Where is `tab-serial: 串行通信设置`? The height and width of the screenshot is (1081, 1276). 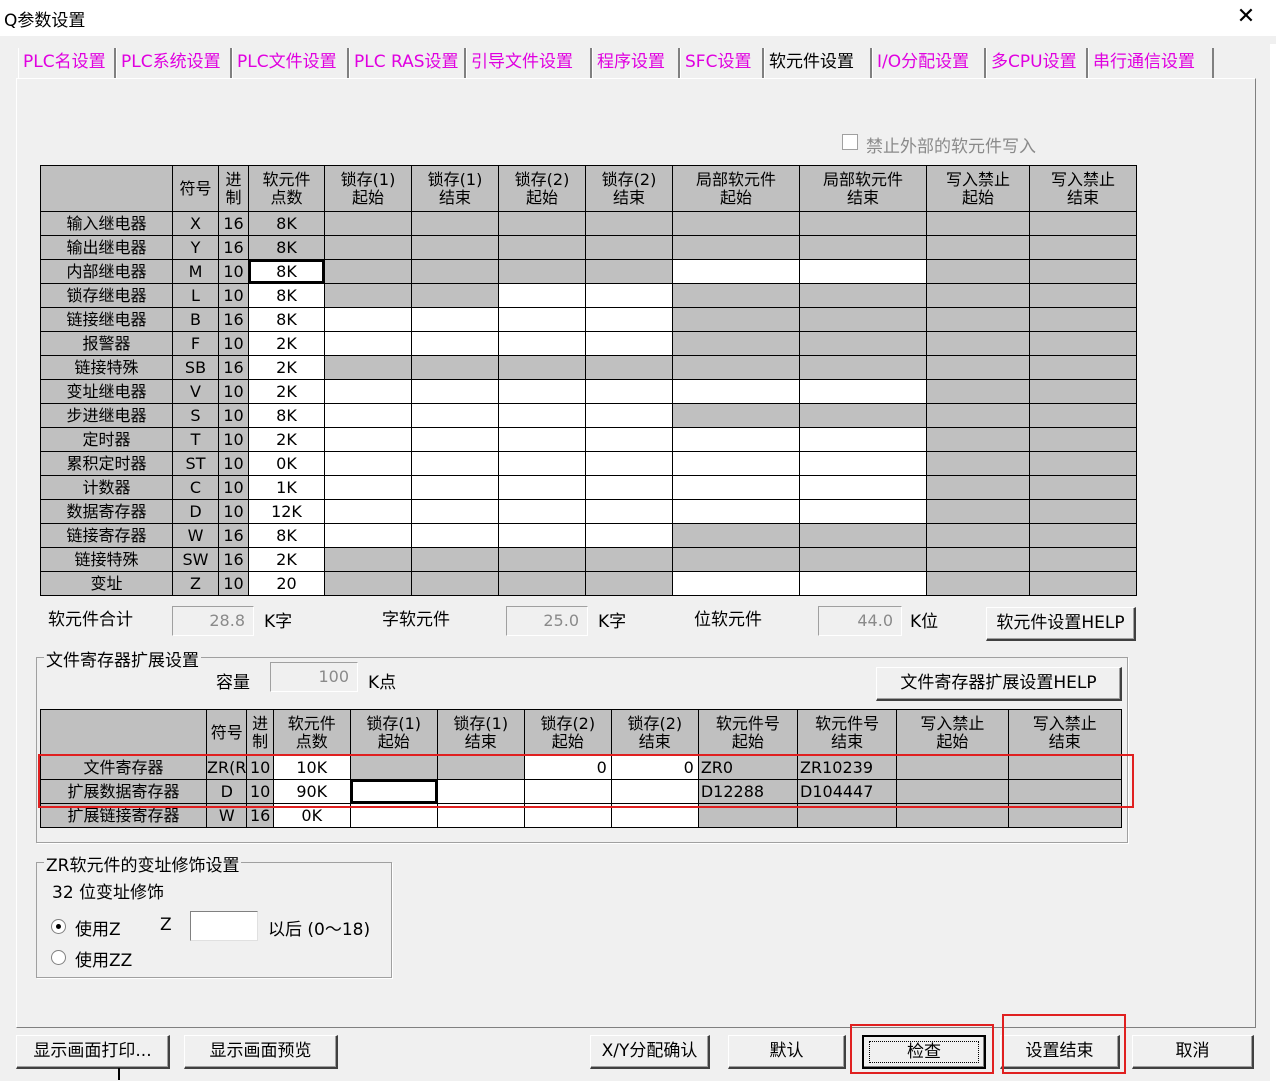
tab-serial: 串行通信设置 is located at coordinates (1151, 63).